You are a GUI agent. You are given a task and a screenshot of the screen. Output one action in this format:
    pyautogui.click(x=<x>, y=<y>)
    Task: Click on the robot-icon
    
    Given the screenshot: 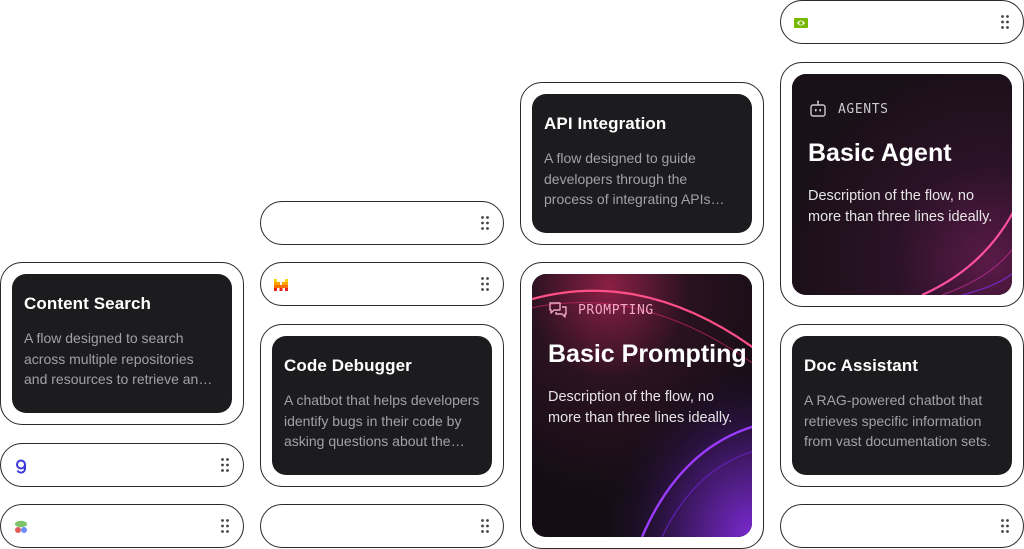 What is the action you would take?
    pyautogui.click(x=818, y=108)
    